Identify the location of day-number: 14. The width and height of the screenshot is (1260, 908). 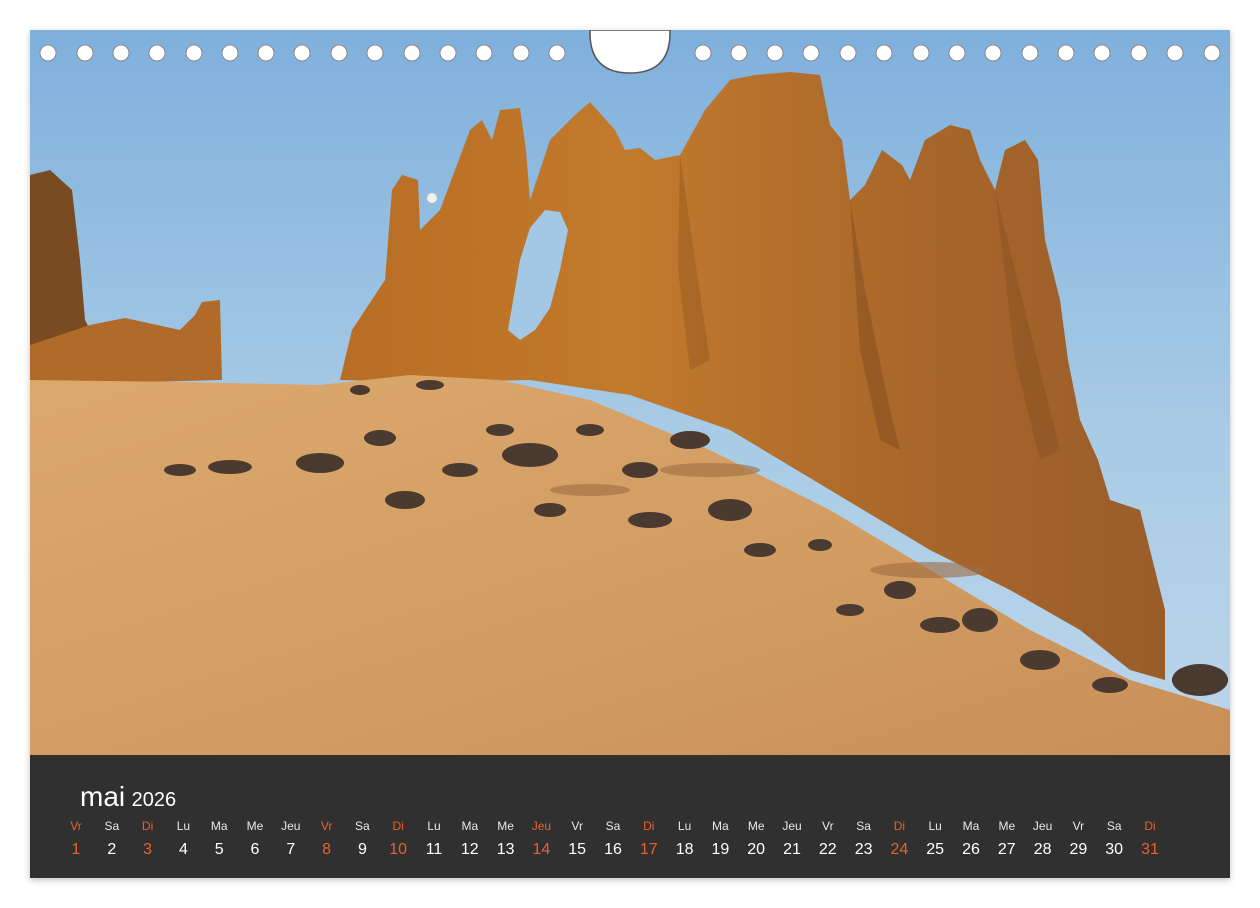
(541, 849).